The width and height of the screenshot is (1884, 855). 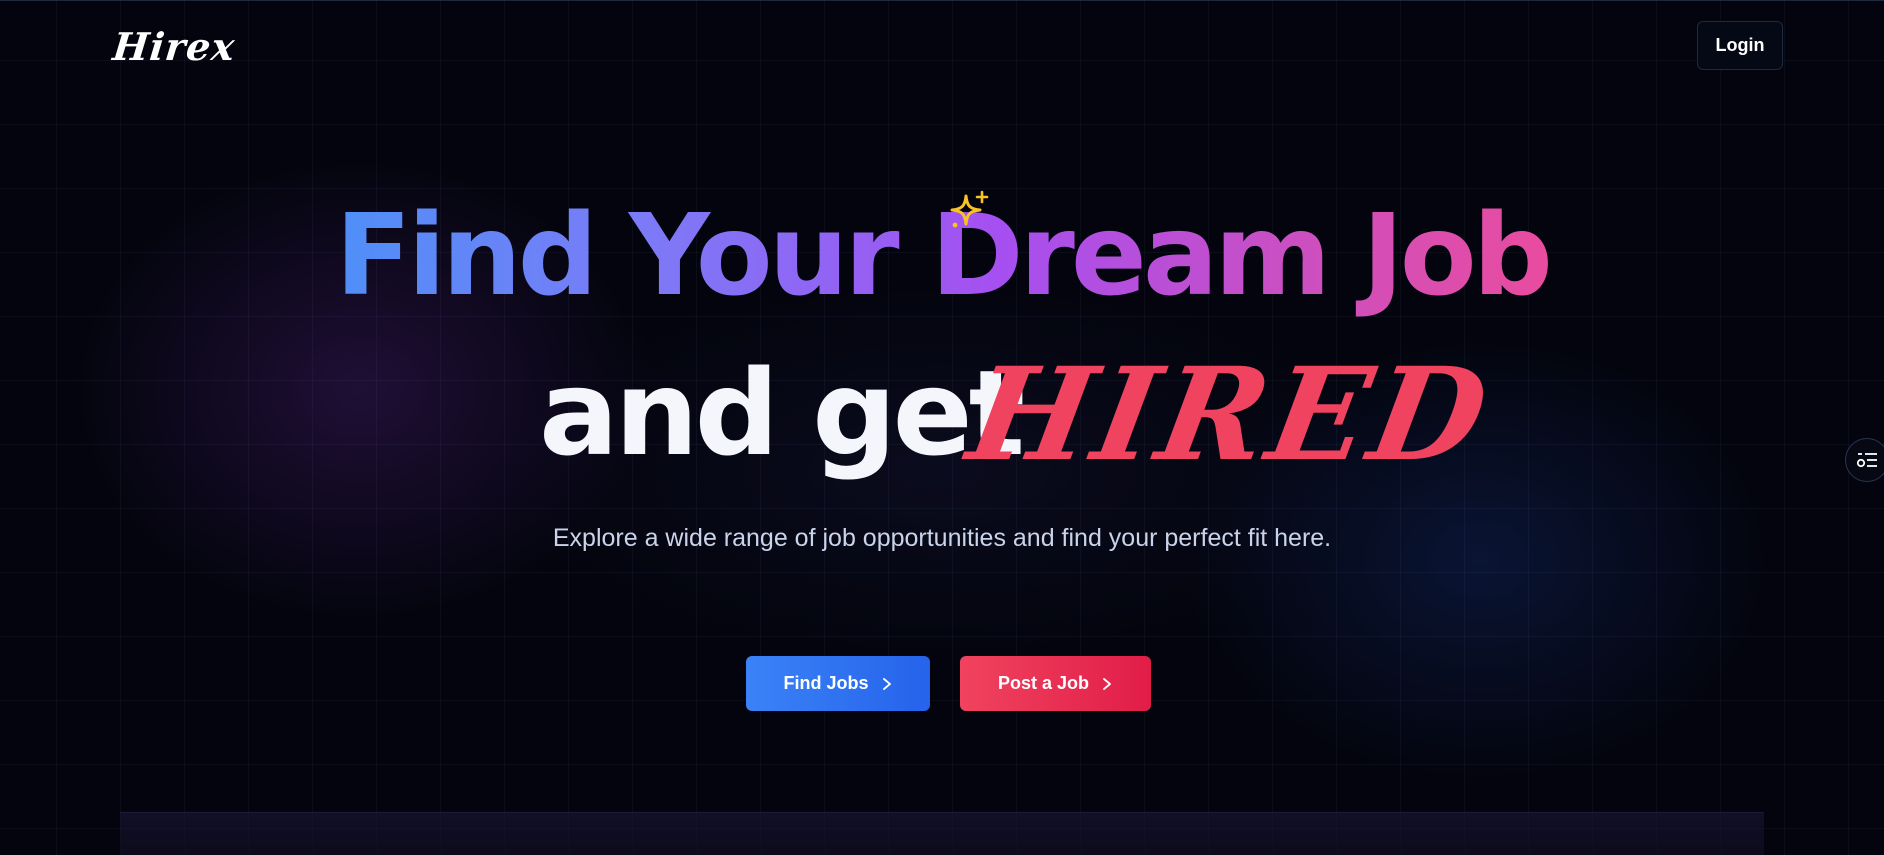 I want to click on filter-list-icon, so click(x=1866, y=460).